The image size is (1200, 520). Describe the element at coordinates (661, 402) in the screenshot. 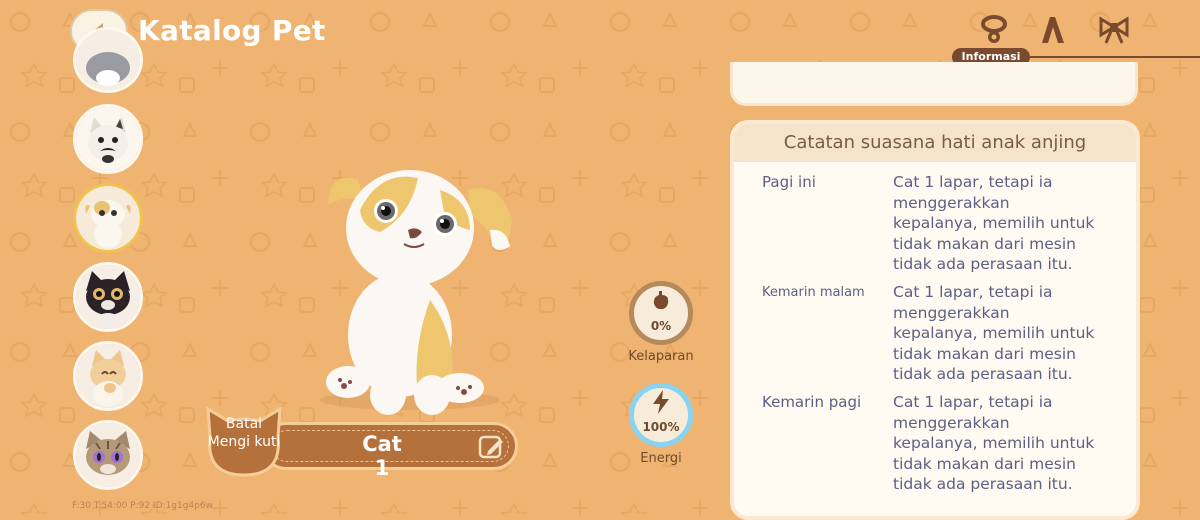

I see `lightning-icon` at that location.